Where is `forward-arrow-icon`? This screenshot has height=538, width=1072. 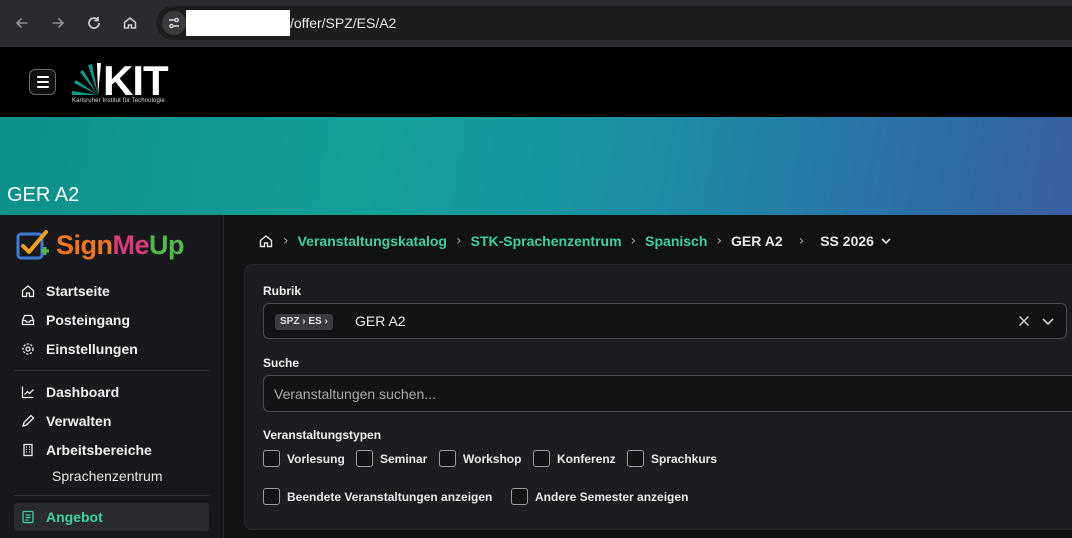 forward-arrow-icon is located at coordinates (58, 23).